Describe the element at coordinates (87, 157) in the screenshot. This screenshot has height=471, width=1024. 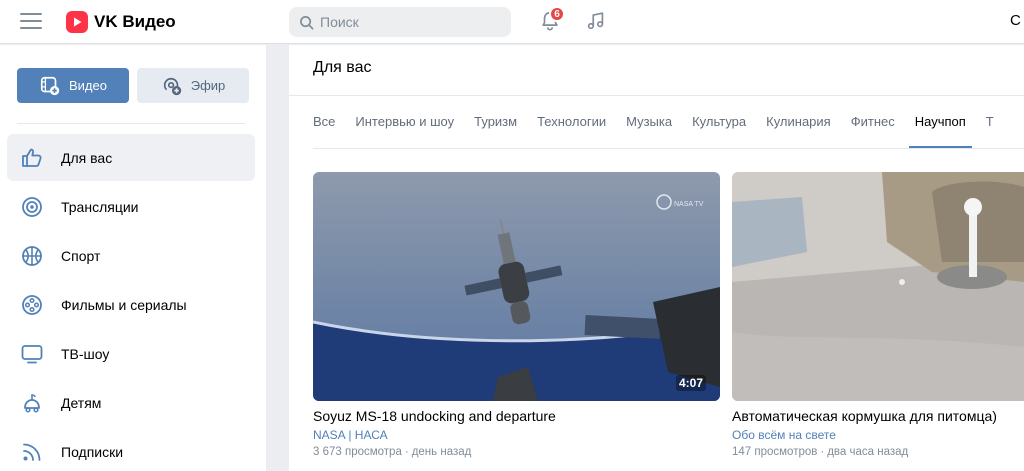
I see `sidebar-item-label: Для вас` at that location.